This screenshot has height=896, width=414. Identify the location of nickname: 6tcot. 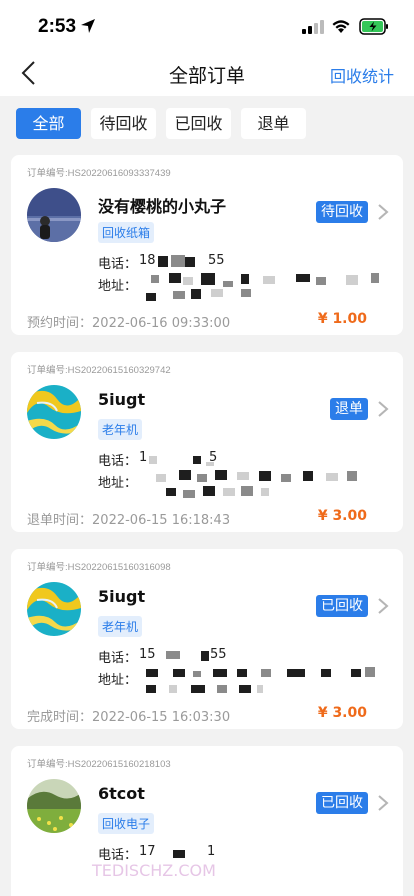
(121, 793).